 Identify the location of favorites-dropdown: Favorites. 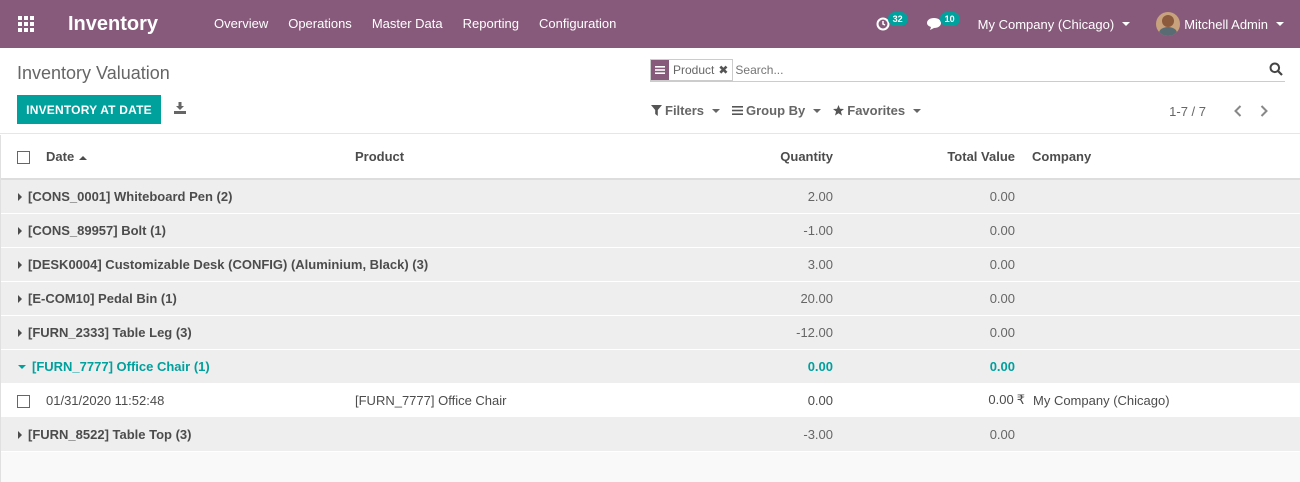
(877, 110).